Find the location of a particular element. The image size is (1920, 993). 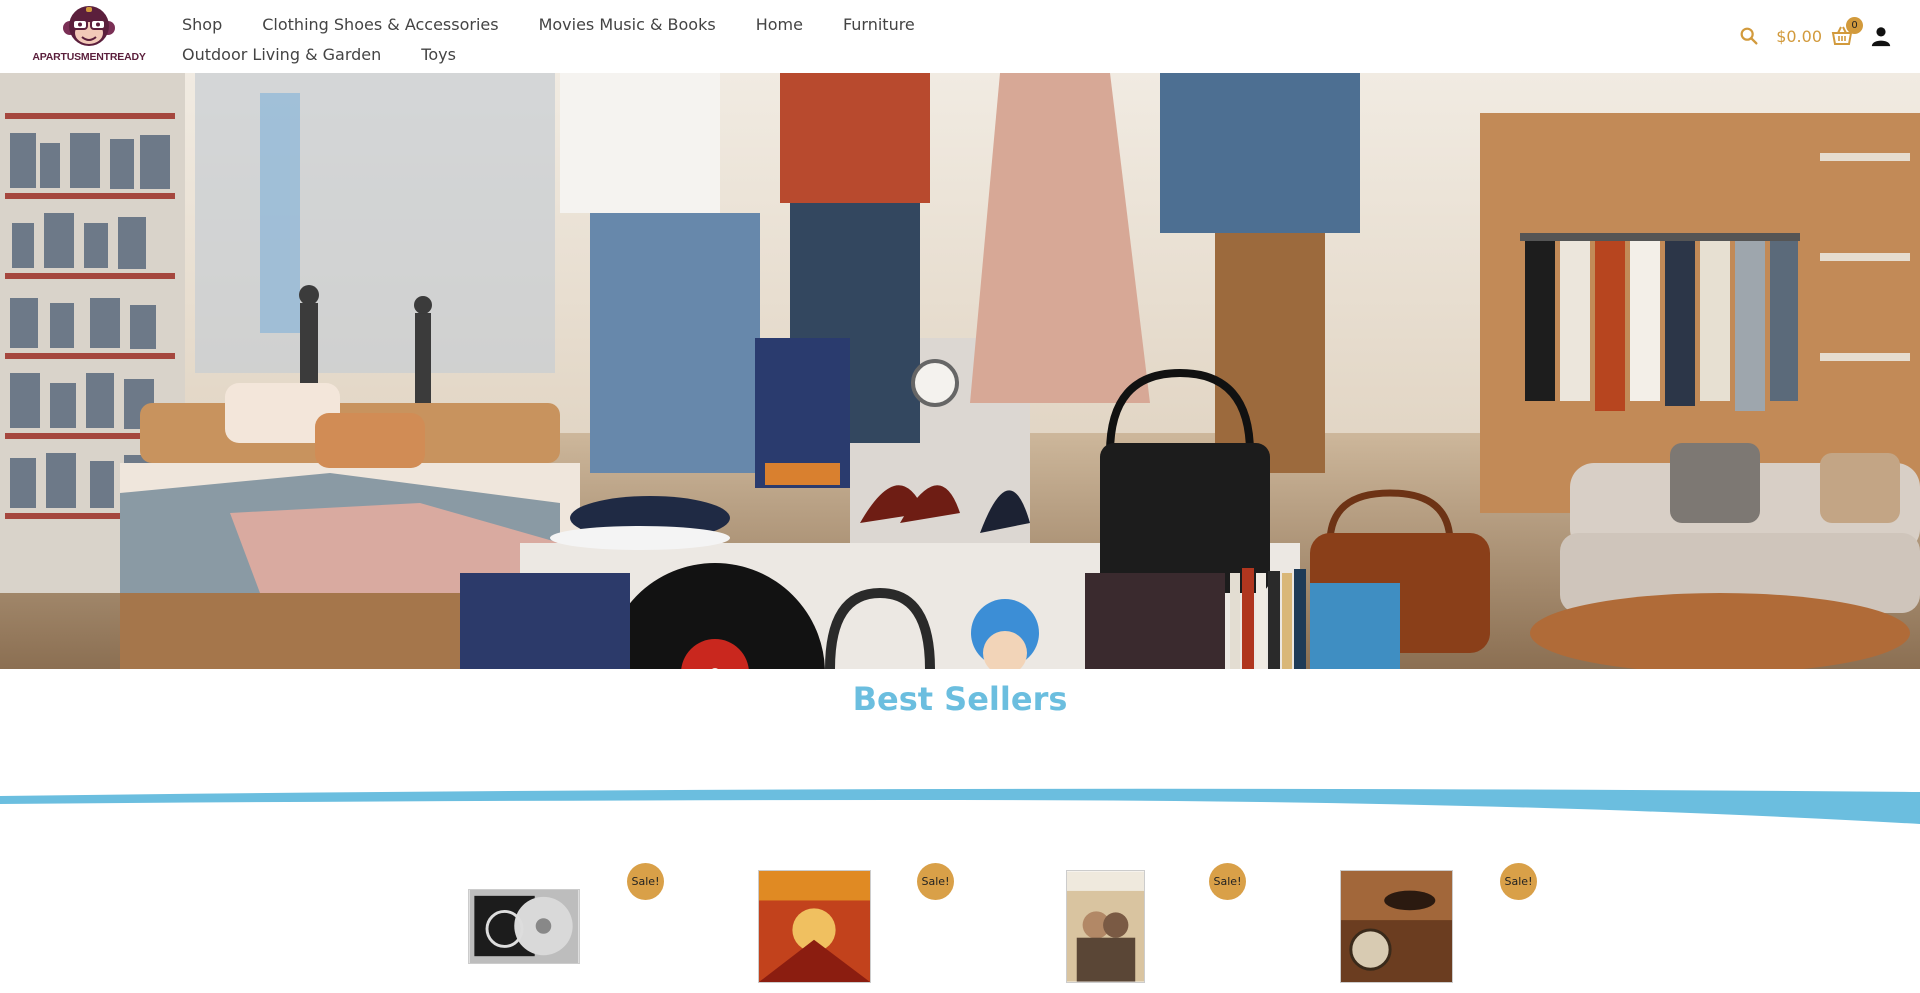

nav-item-home: Home is located at coordinates (779, 24).